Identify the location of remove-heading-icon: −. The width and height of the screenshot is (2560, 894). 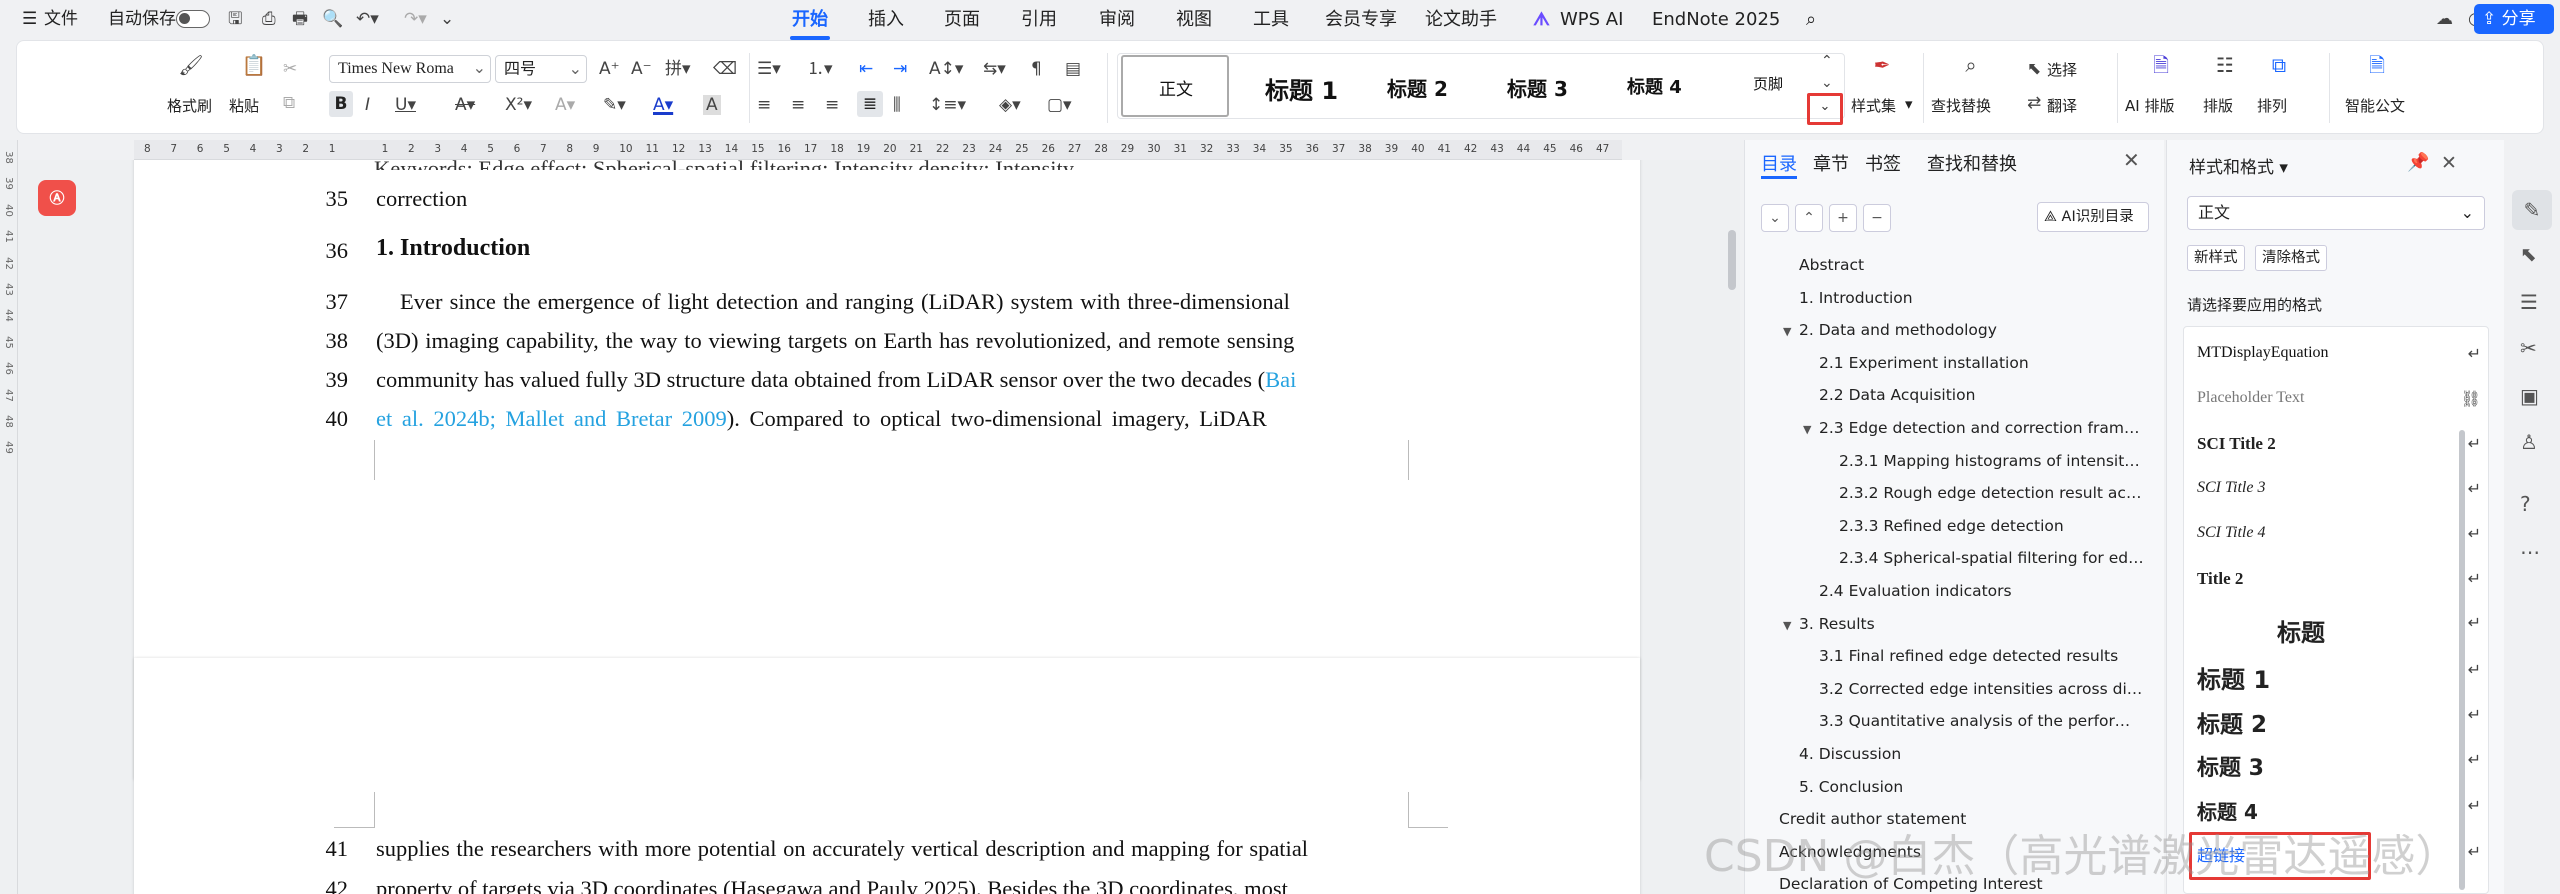
(1877, 218).